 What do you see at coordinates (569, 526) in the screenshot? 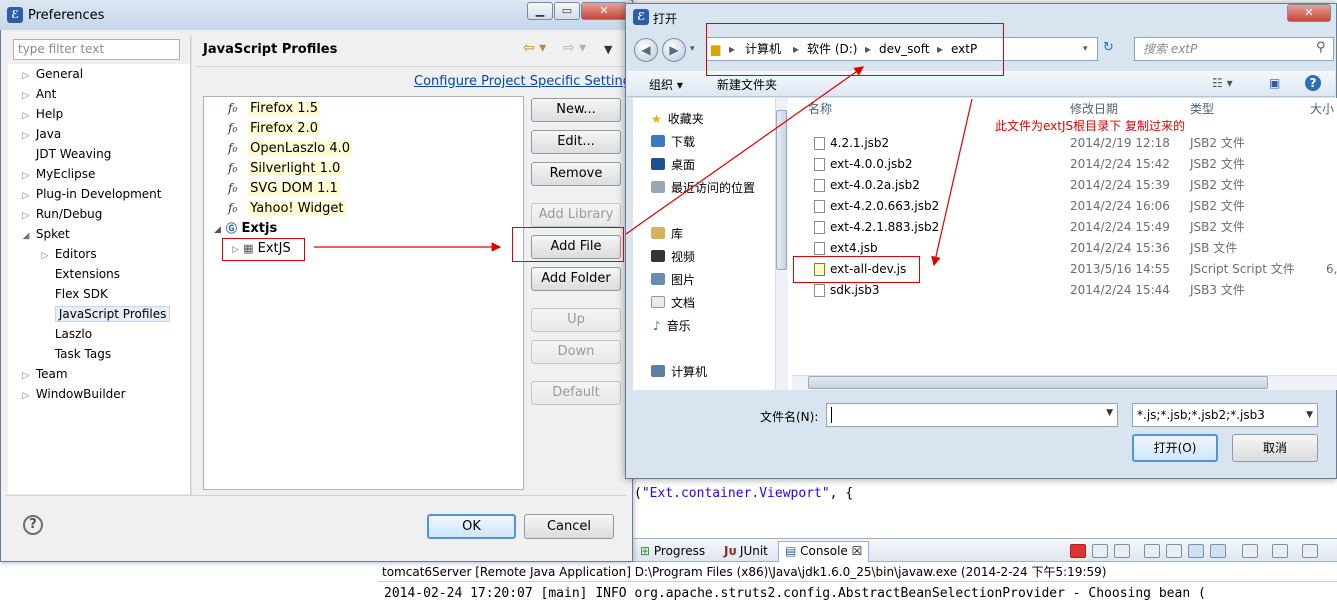
I see `cancel-button: Cancel` at bounding box center [569, 526].